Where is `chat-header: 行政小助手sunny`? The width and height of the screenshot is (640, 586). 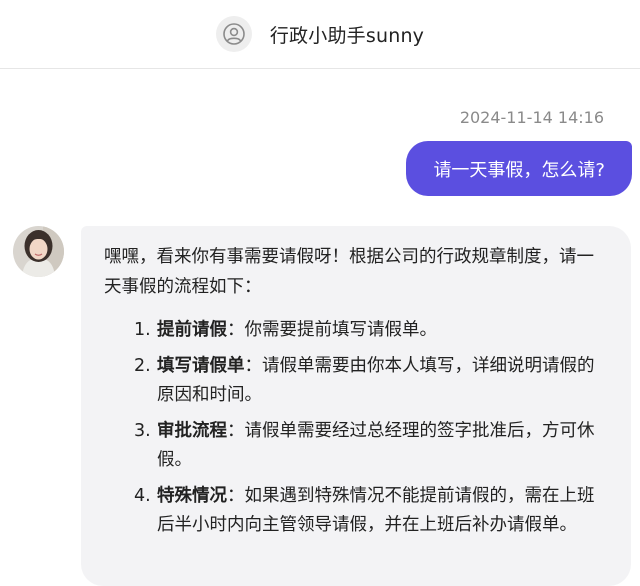
chat-header: 行政小助手sunny is located at coordinates (320, 34).